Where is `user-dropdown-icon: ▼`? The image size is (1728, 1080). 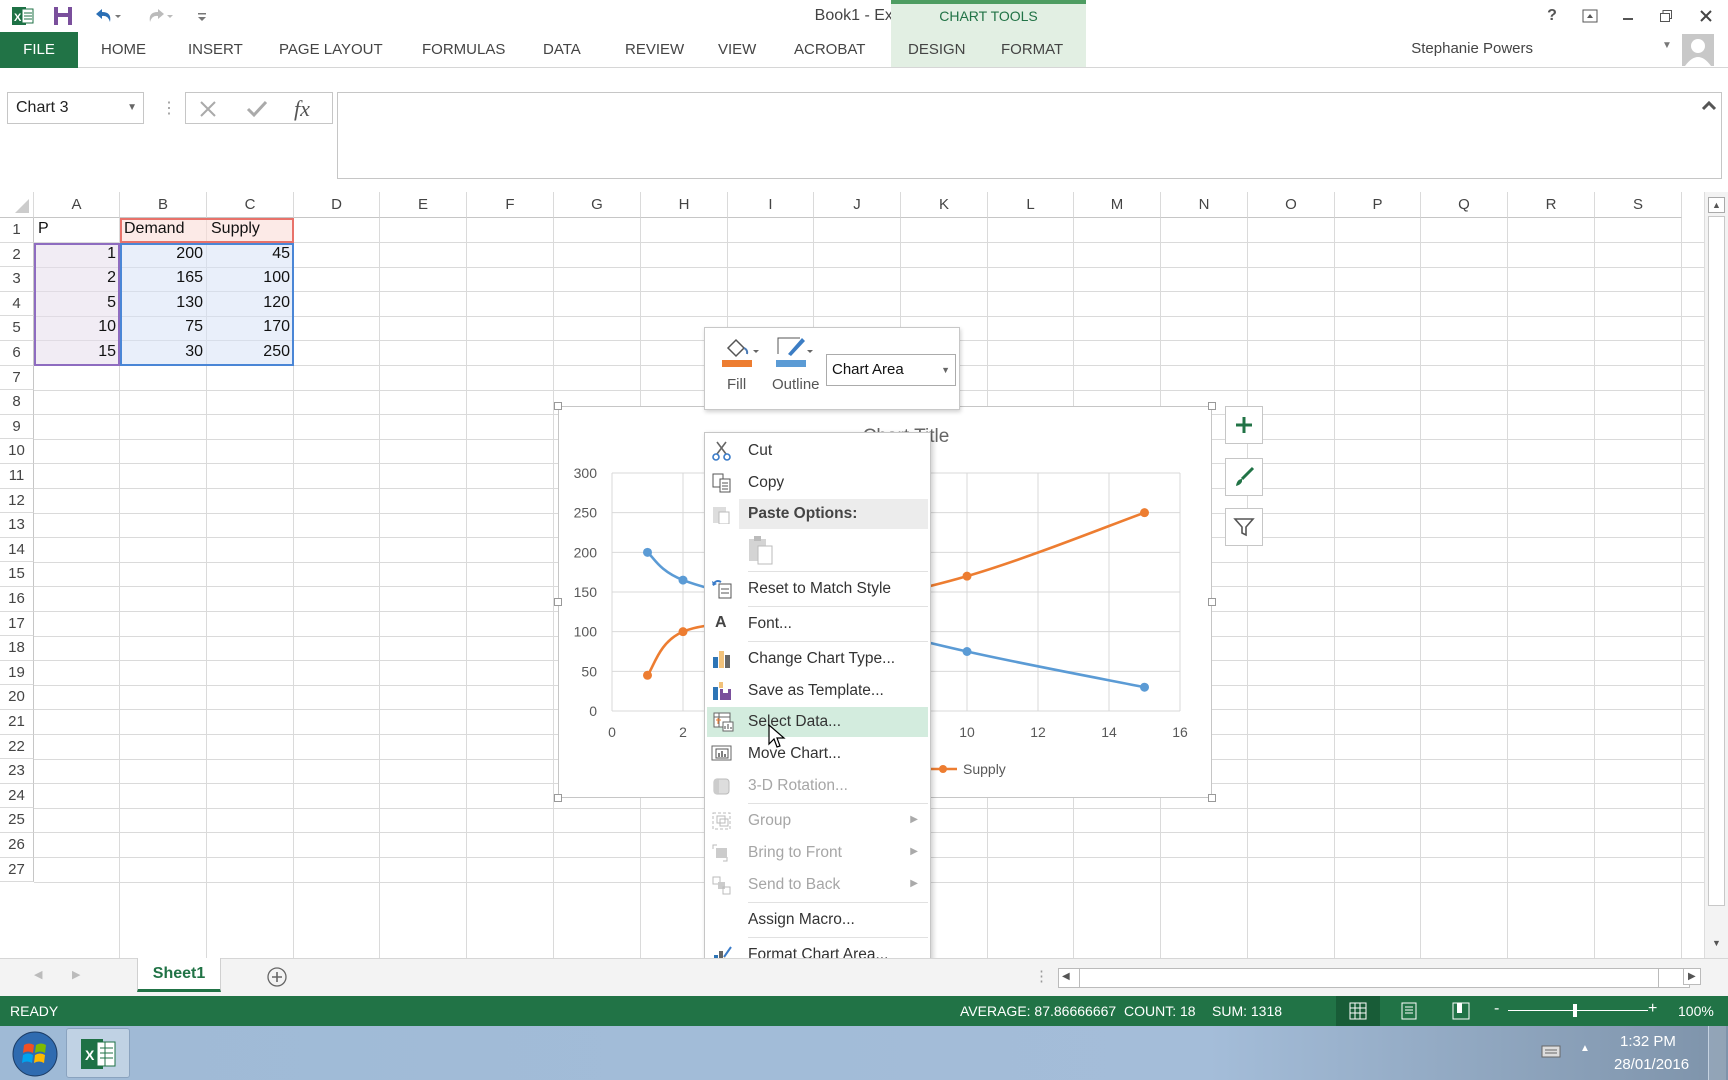
user-dropdown-icon: ▼ is located at coordinates (1667, 45).